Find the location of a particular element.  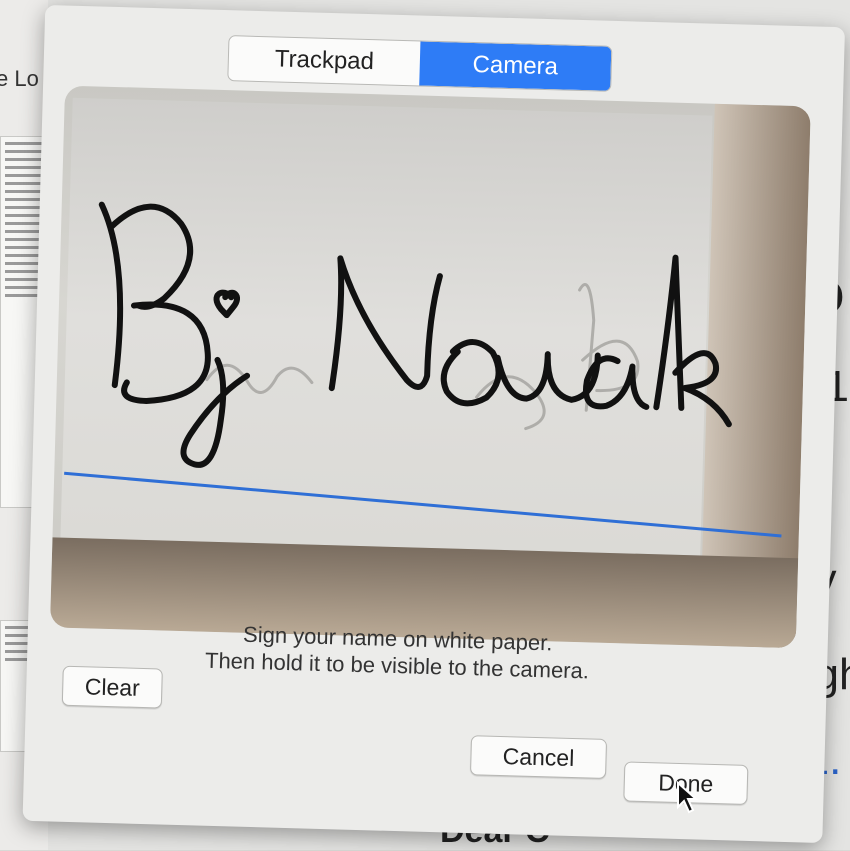

cancel-button: Cancel is located at coordinates (538, 757).